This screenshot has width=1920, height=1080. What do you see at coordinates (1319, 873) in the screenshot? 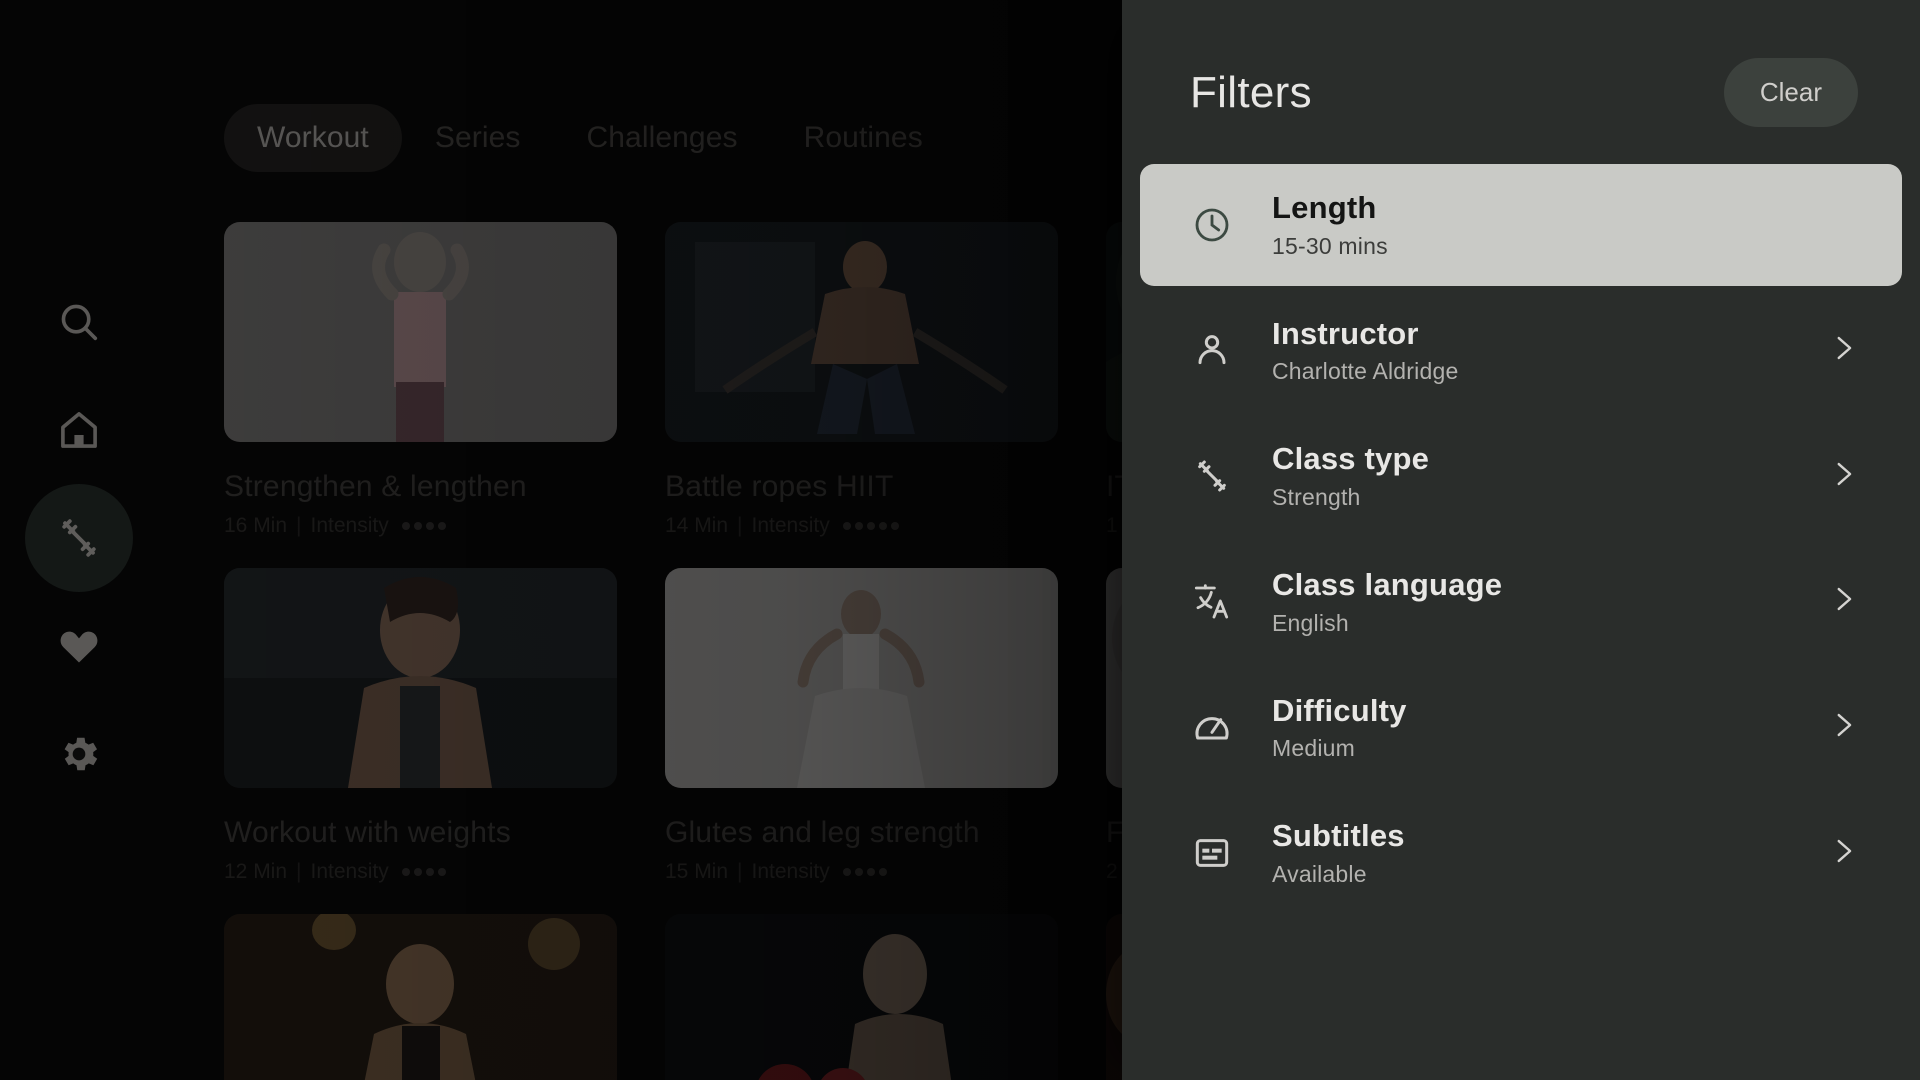
I see `filter-value: Available` at bounding box center [1319, 873].